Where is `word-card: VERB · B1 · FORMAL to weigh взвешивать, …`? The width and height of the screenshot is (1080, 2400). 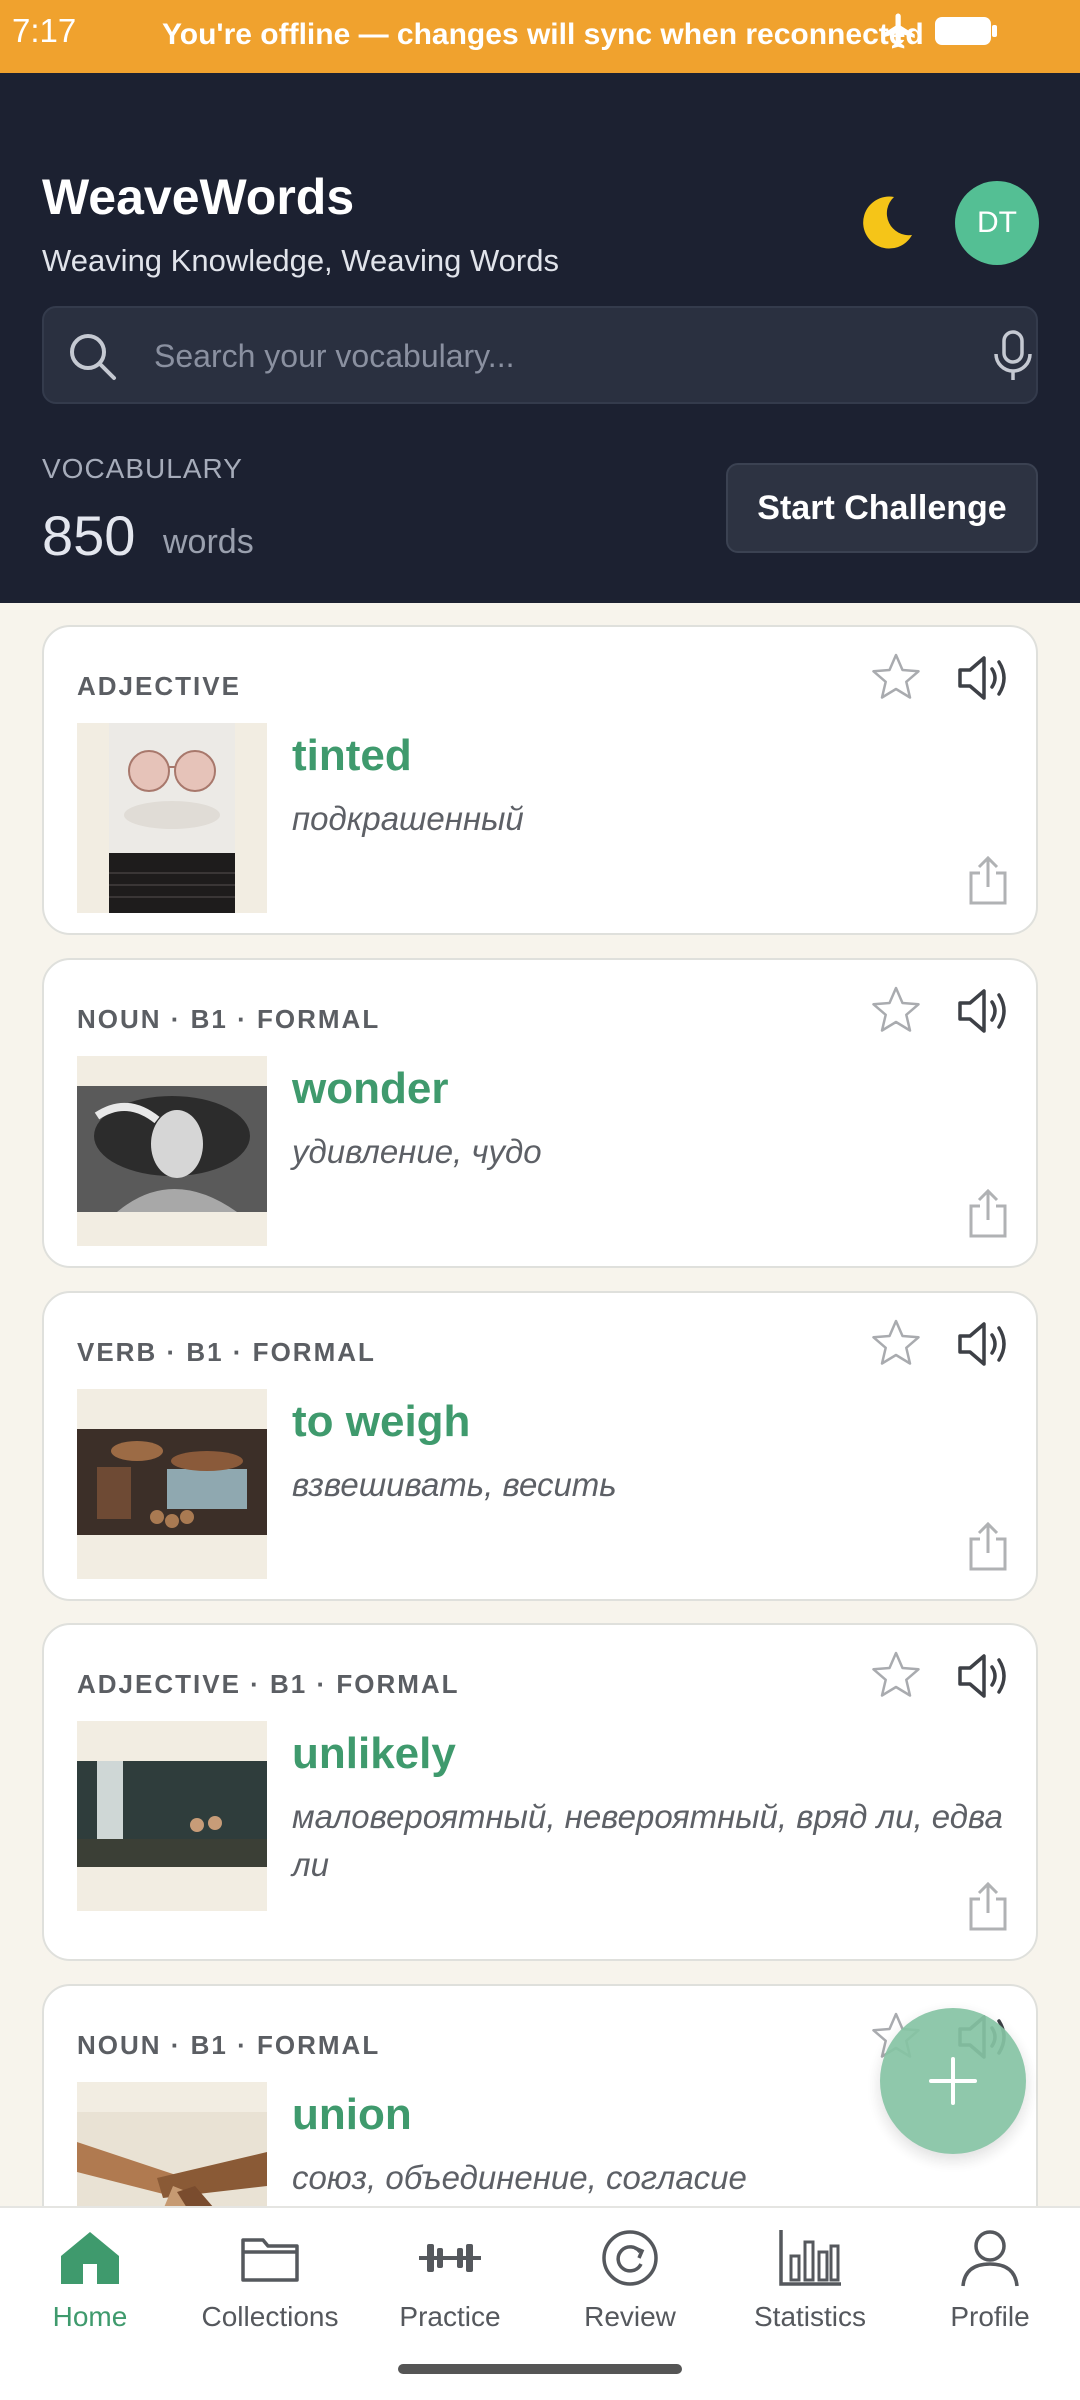
word-card: VERB · B1 · FORMAL to weigh взвешивать, … is located at coordinates (540, 1446).